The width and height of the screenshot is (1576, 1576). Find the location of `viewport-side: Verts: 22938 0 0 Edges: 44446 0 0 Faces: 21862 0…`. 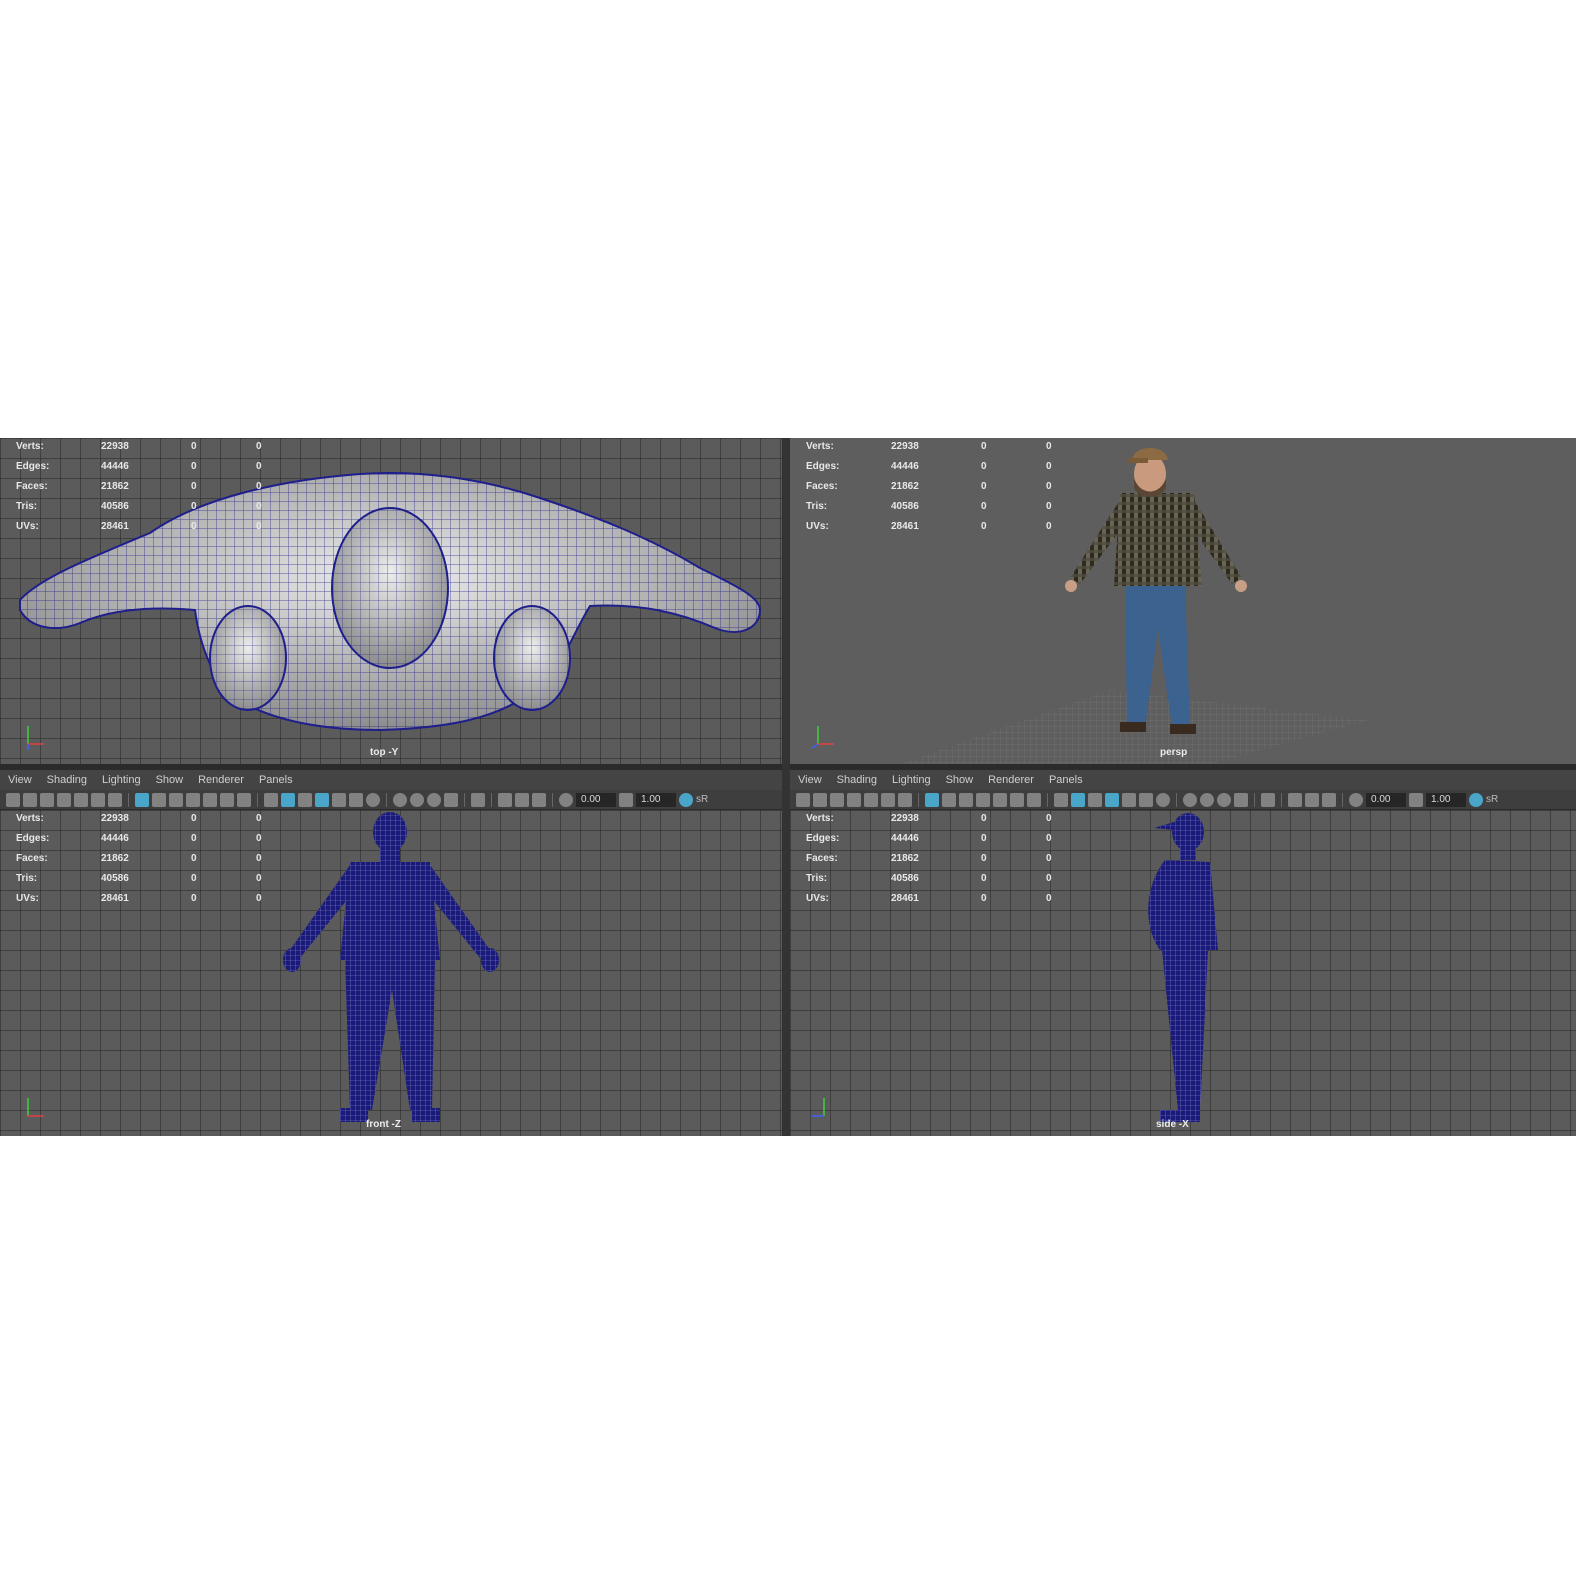

viewport-side: Verts: 22938 0 0 Edges: 44446 0 0 Faces: 21862 0… is located at coordinates (1183, 973).